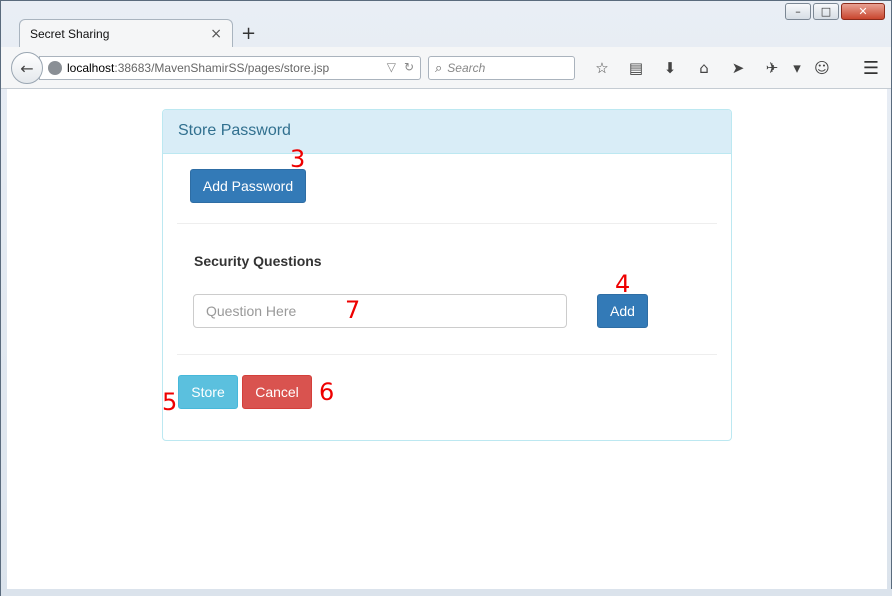  I want to click on download-icon: ⬇, so click(670, 68).